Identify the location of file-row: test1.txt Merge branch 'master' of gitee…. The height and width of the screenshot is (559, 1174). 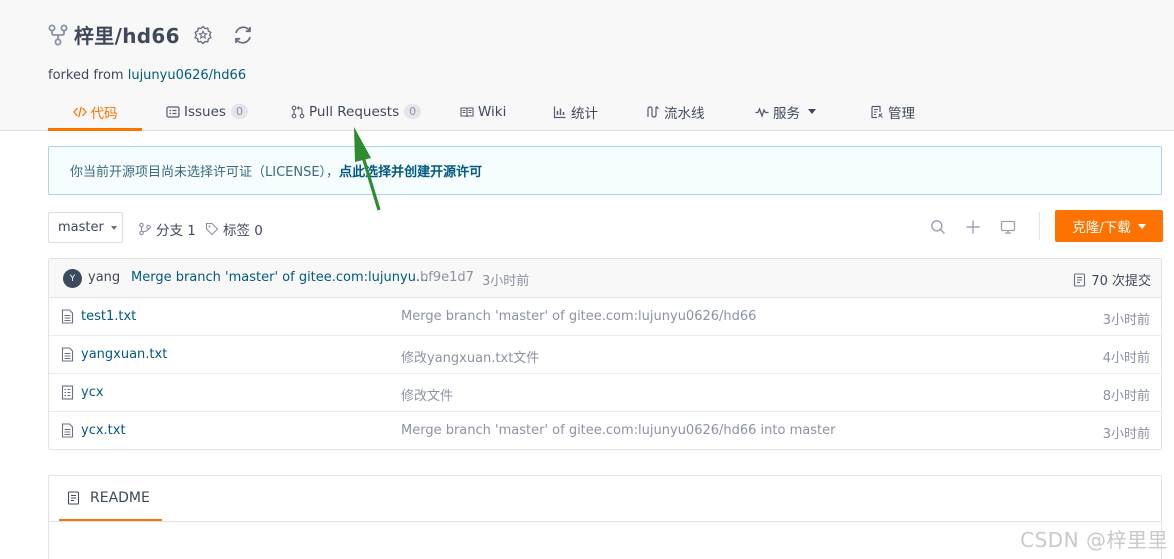
(605, 317).